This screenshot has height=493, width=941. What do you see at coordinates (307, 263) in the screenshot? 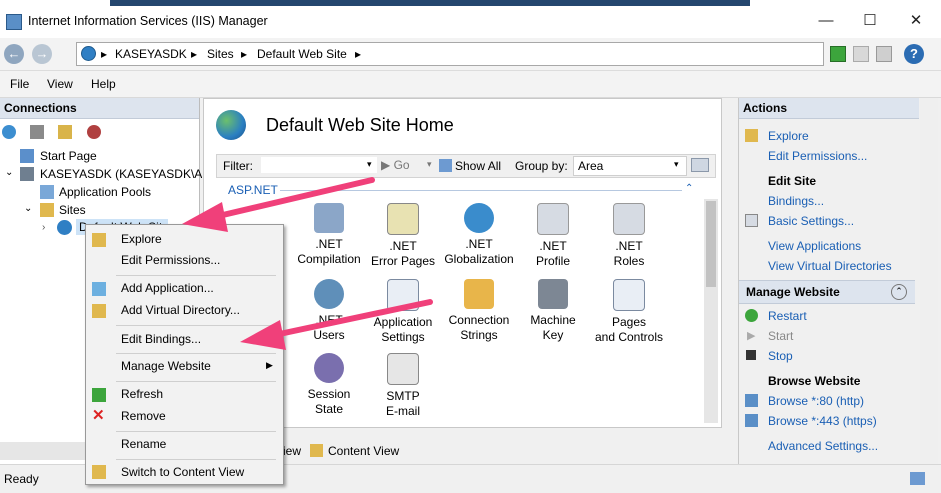
I see `annotation-arrows` at bounding box center [307, 263].